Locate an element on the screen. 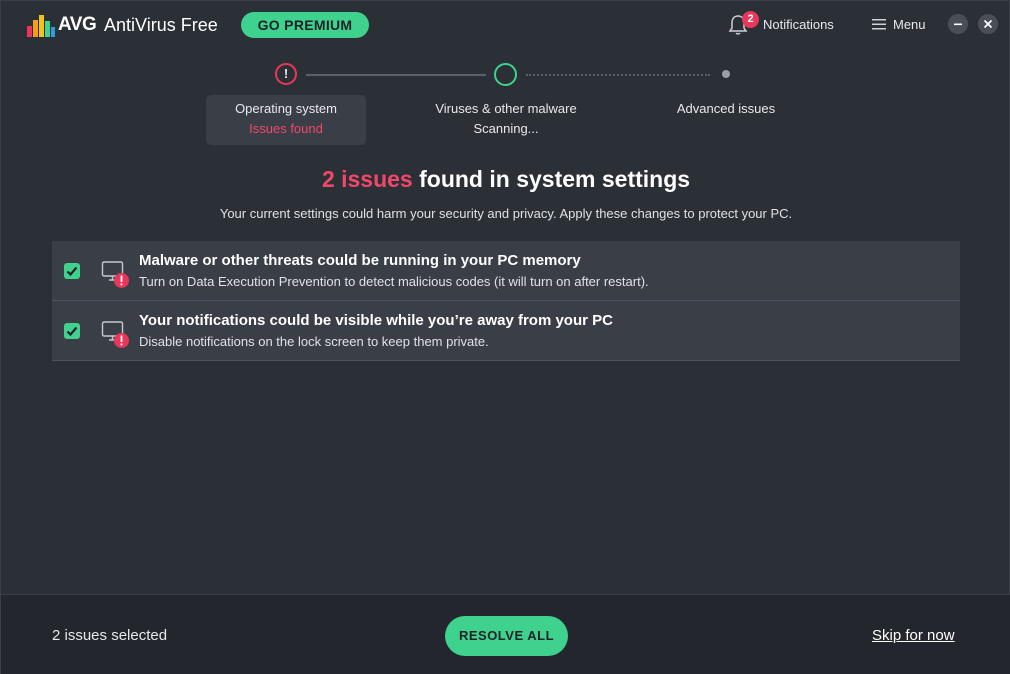 The width and height of the screenshot is (1010, 674). avg-logo-icon is located at coordinates (41, 26).